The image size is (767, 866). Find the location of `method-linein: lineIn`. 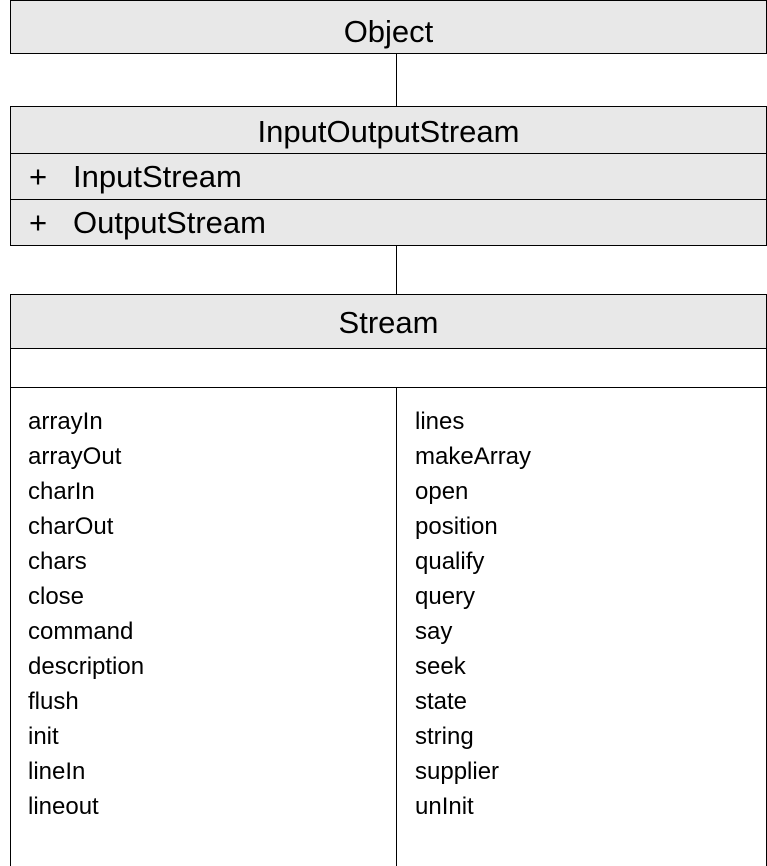

method-linein: lineIn is located at coordinates (57, 771).